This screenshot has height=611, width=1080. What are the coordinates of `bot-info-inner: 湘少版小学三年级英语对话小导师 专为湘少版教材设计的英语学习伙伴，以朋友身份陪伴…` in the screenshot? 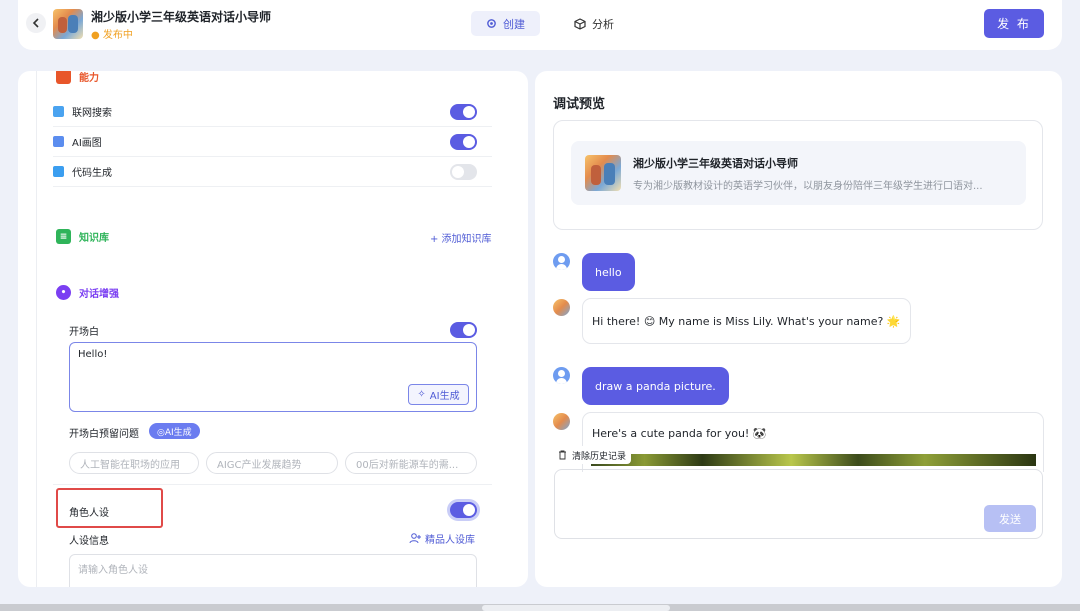 It's located at (798, 173).